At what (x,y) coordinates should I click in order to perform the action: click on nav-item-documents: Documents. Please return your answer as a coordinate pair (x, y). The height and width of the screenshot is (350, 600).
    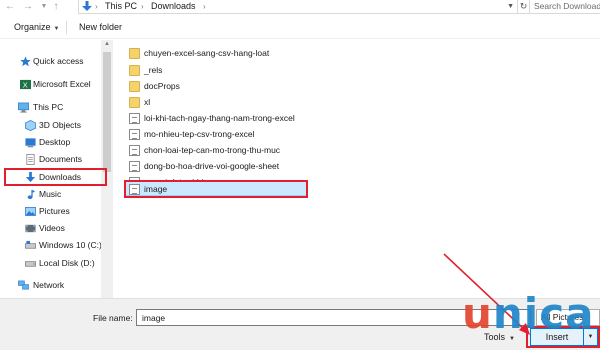
    Looking at the image, I should click on (50, 159).